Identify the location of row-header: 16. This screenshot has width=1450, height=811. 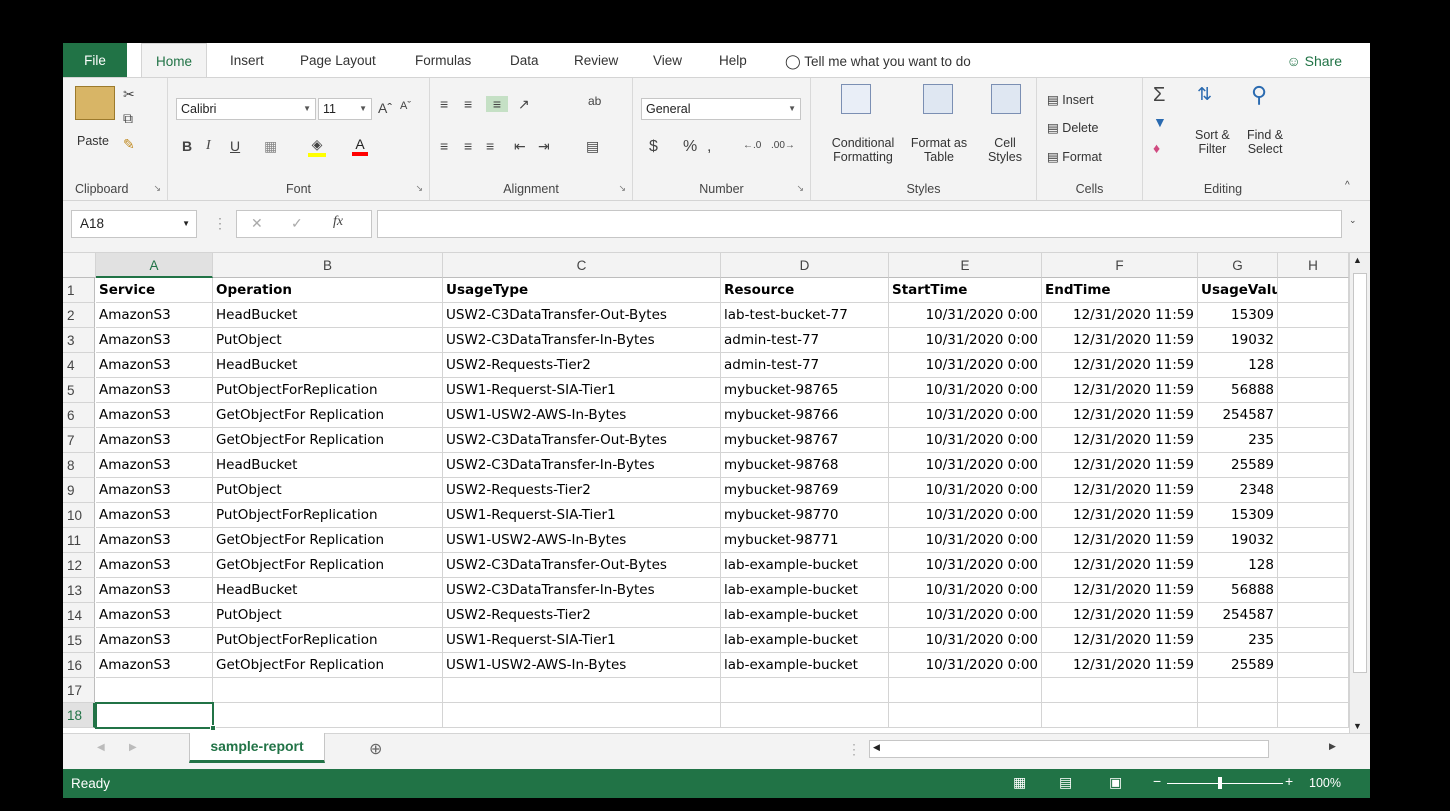
(79, 665).